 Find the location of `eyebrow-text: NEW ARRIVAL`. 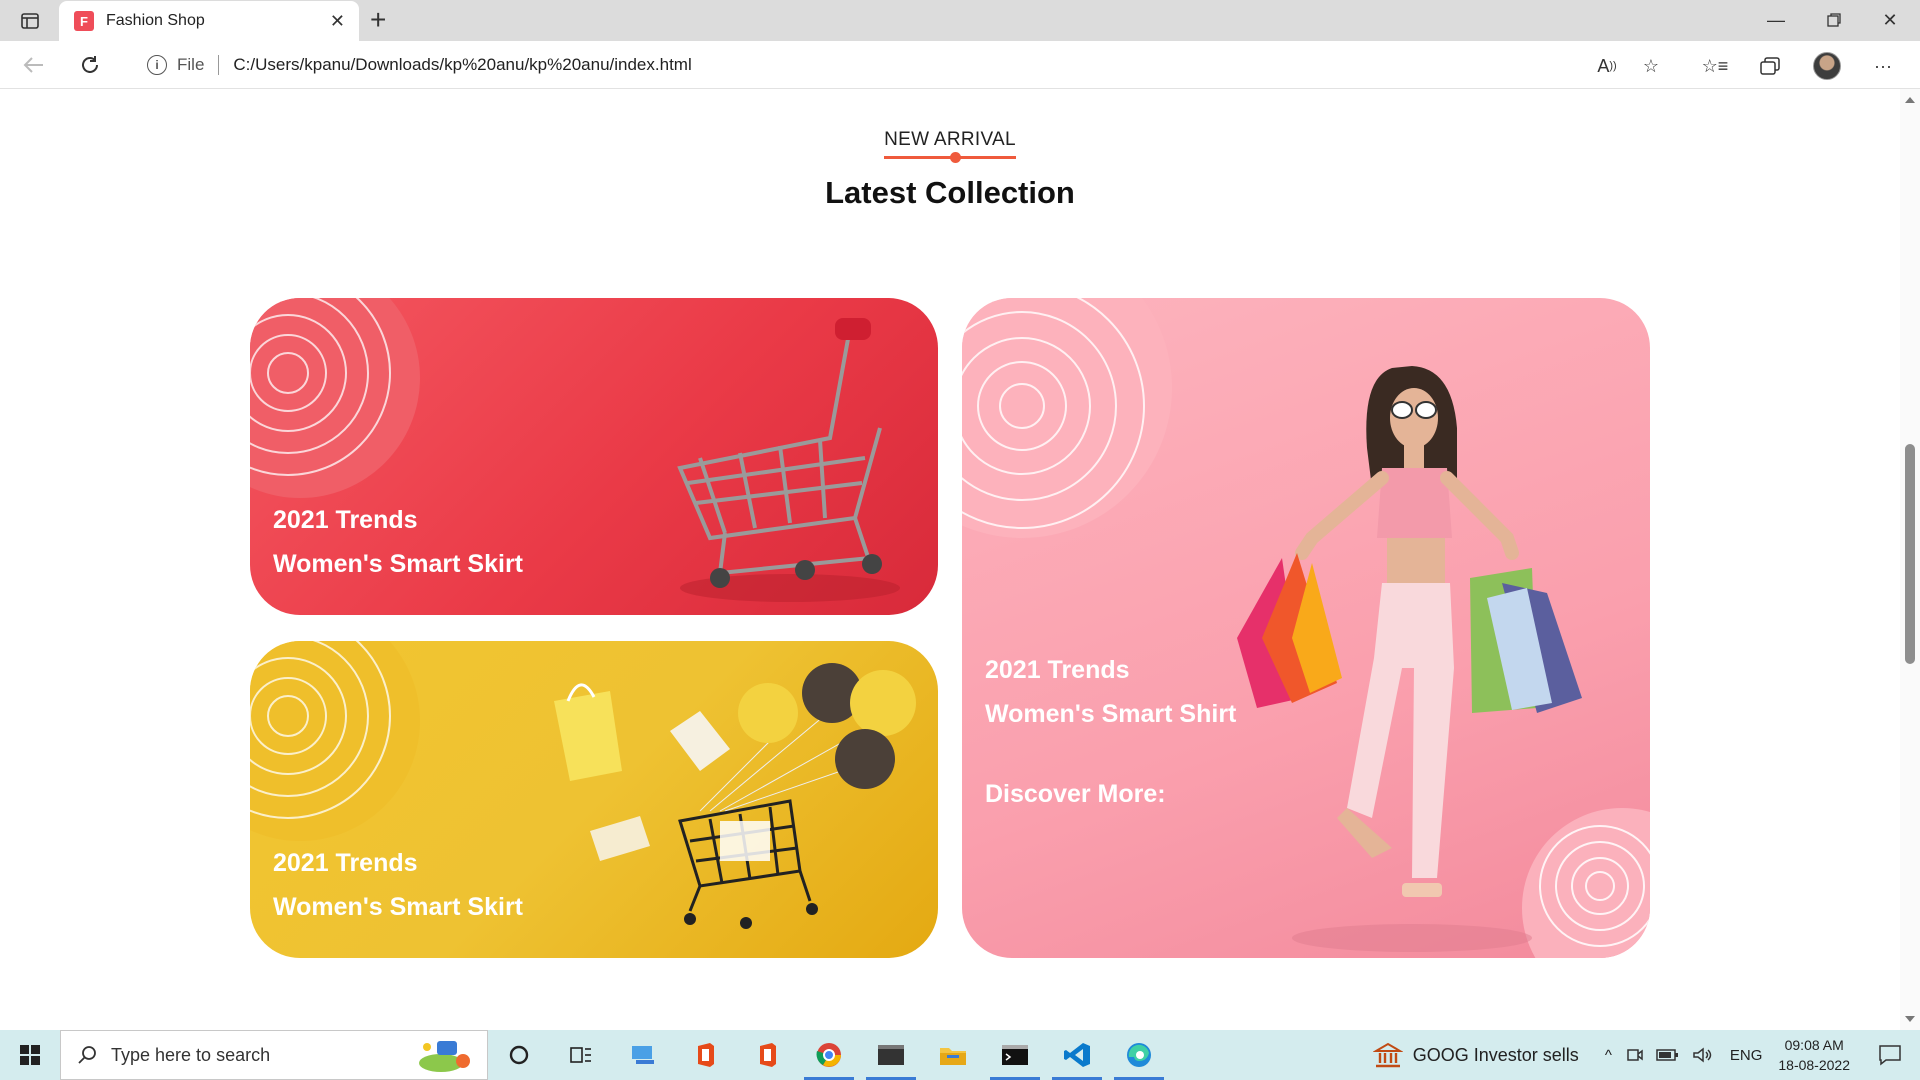

eyebrow-text: NEW ARRIVAL is located at coordinates (950, 139).